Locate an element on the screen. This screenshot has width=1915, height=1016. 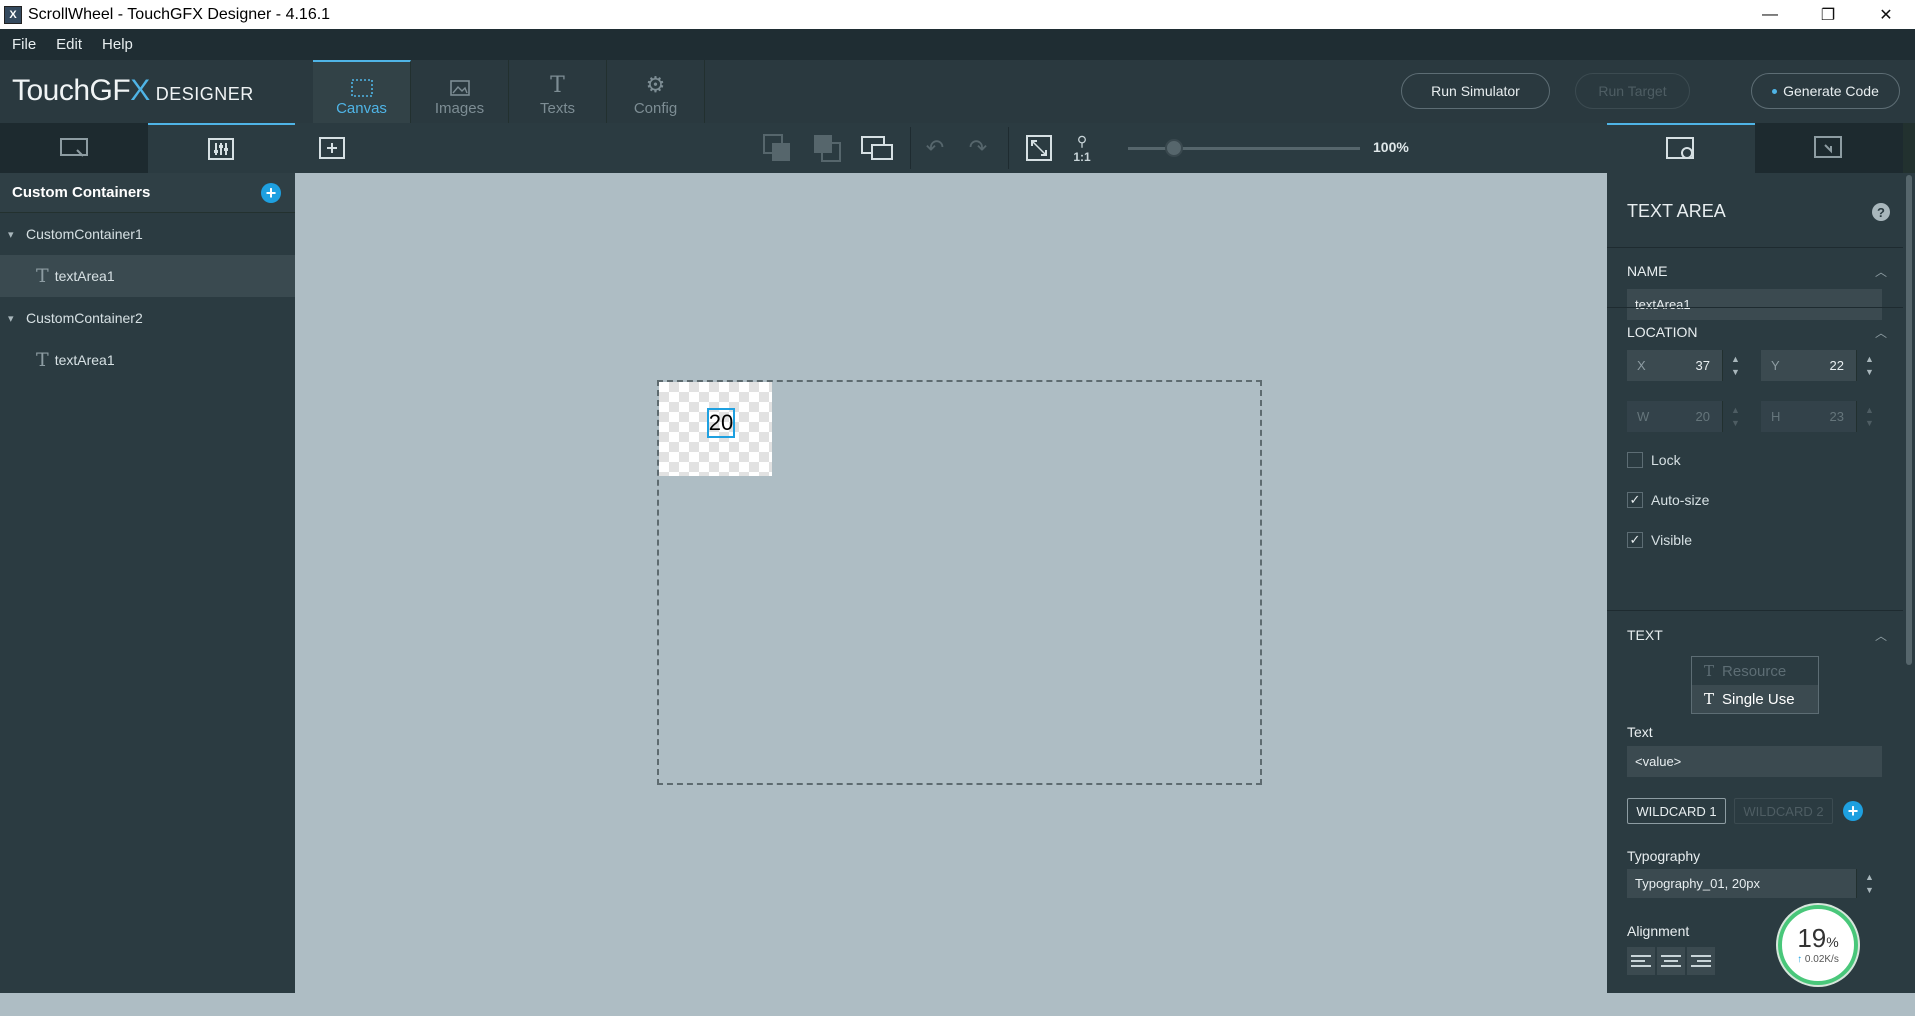
interactions-icon is located at coordinates (1828, 147).